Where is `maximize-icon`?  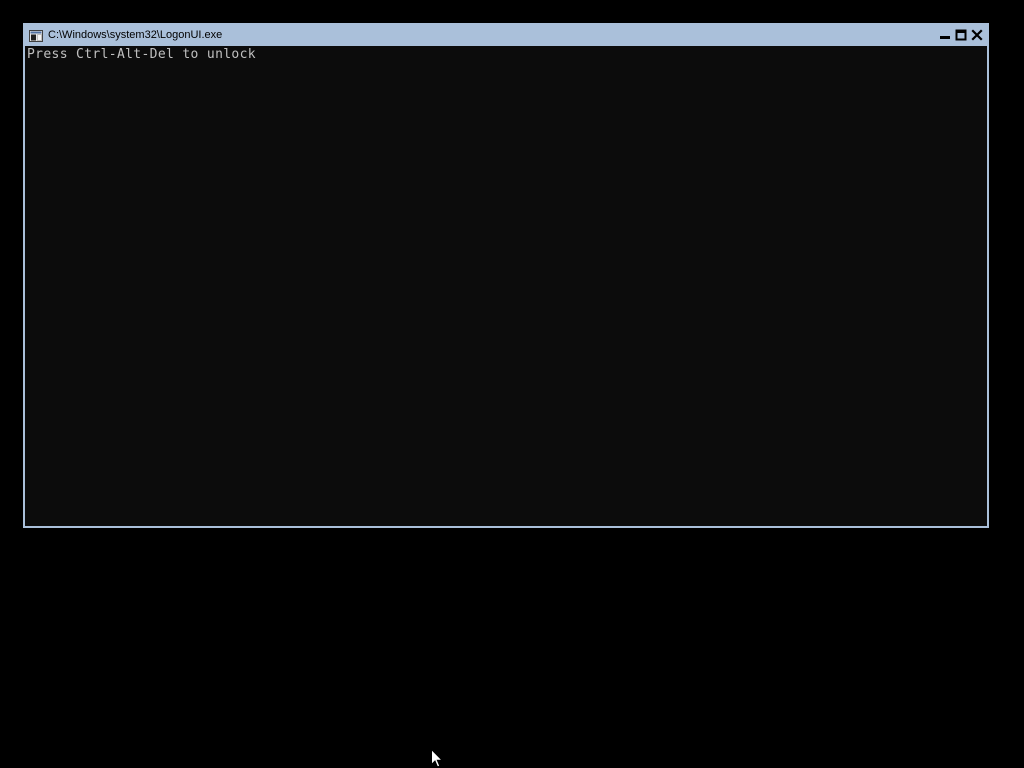 maximize-icon is located at coordinates (961, 35).